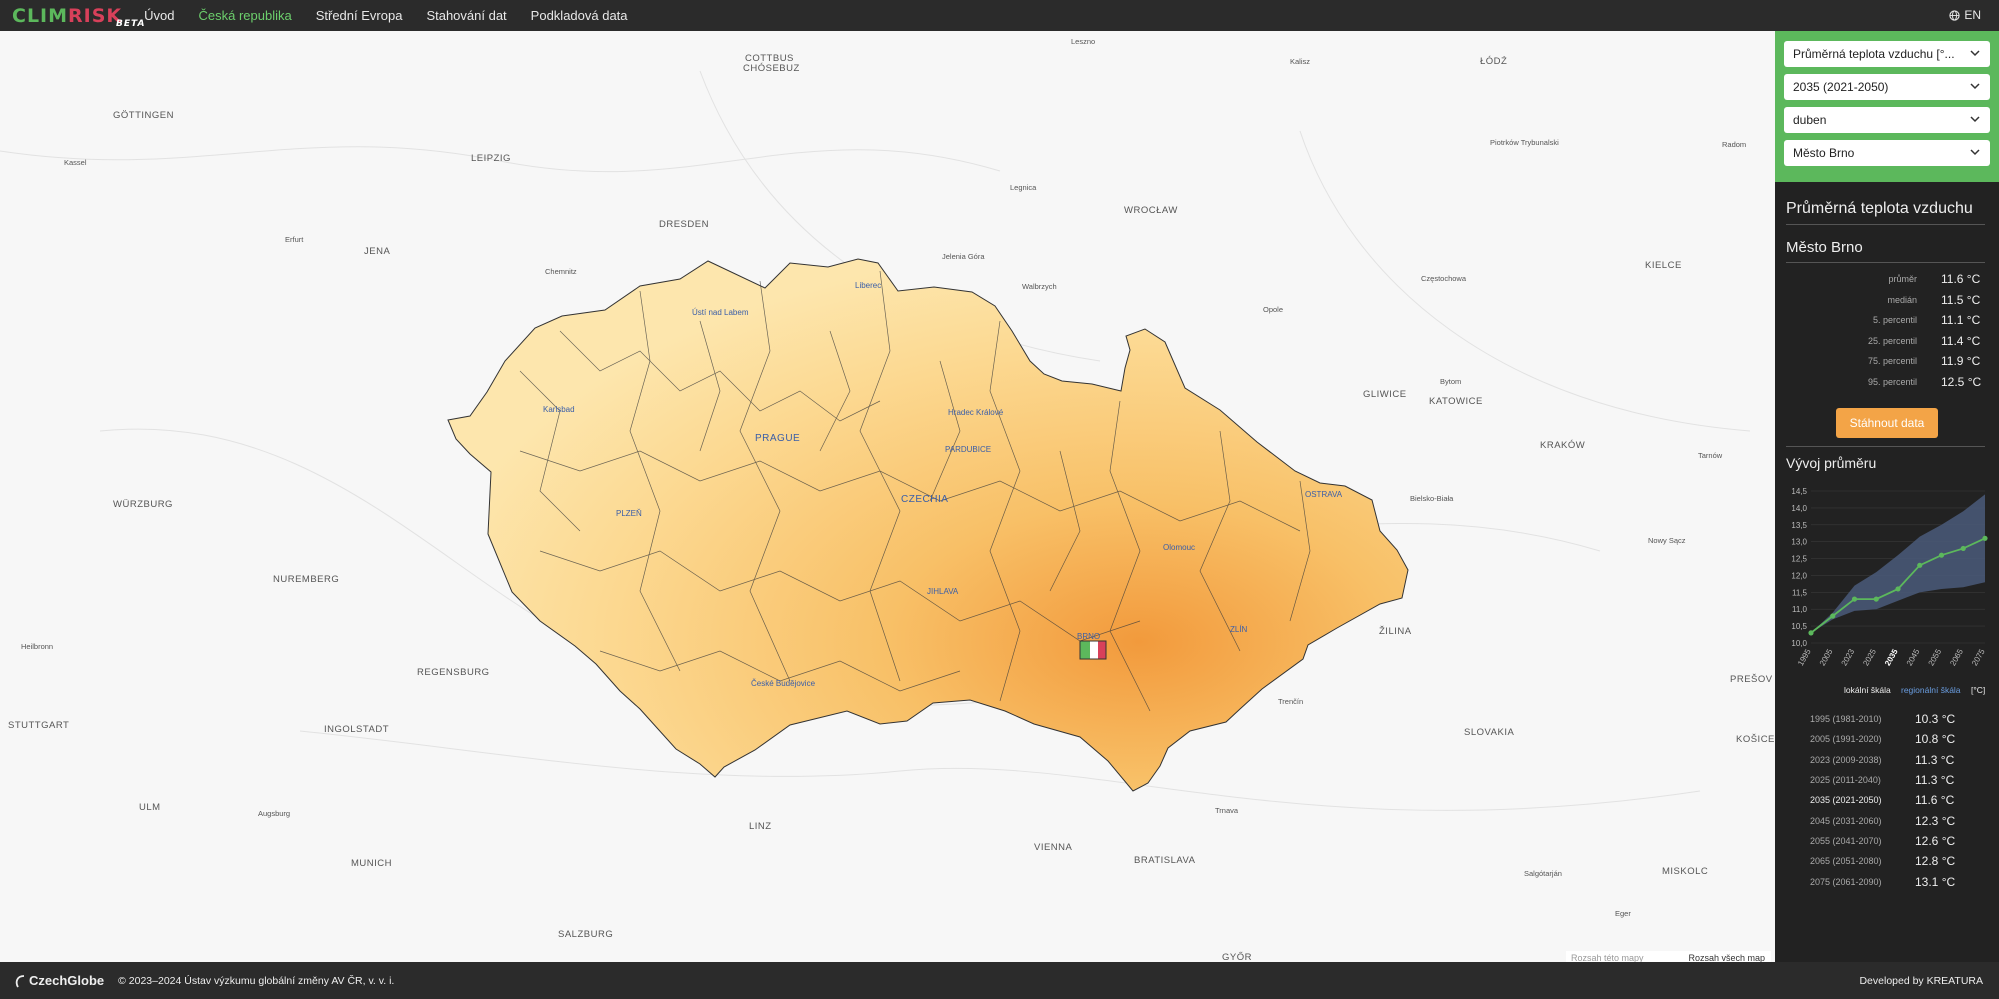 This screenshot has width=1999, height=999. What do you see at coordinates (1524, 142) in the screenshot?
I see `map-label: Piotrków Trybunalski` at bounding box center [1524, 142].